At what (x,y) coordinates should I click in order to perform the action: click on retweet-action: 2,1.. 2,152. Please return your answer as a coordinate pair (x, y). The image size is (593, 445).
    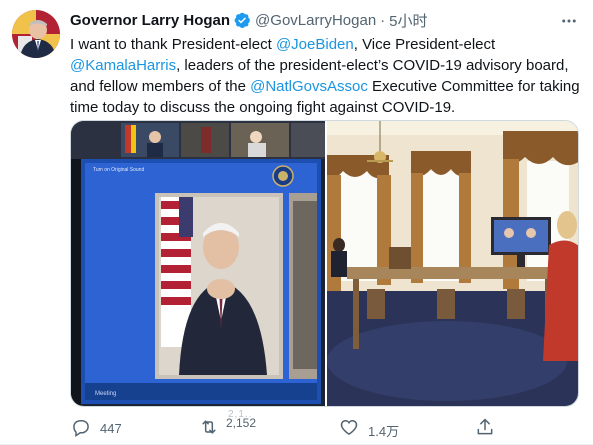
    Looking at the image, I should click on (243, 427).